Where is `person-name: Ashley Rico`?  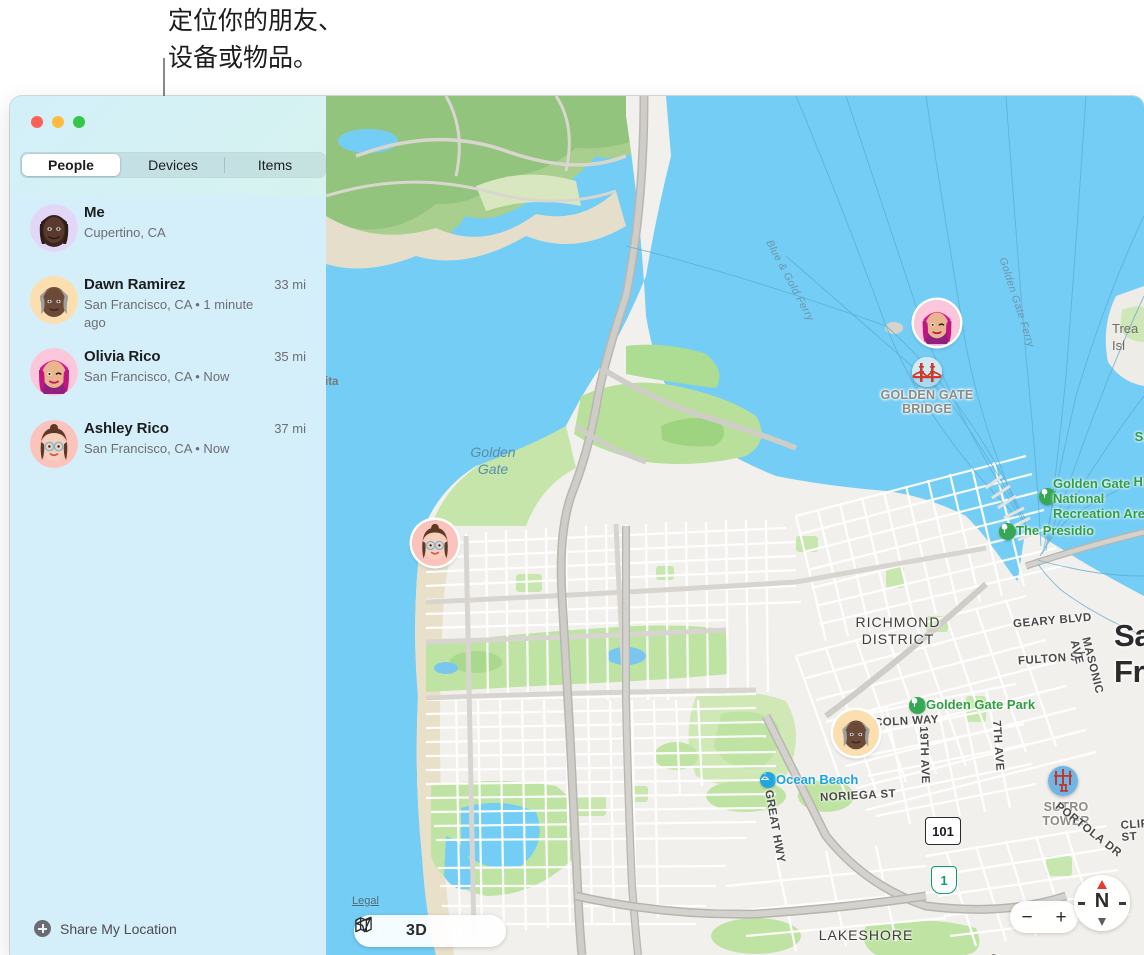
person-name: Ashley Rico is located at coordinates (126, 428).